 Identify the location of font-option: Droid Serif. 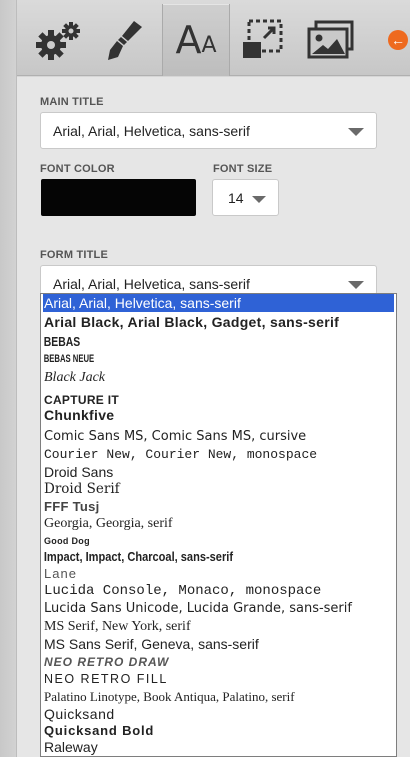
(218, 489).